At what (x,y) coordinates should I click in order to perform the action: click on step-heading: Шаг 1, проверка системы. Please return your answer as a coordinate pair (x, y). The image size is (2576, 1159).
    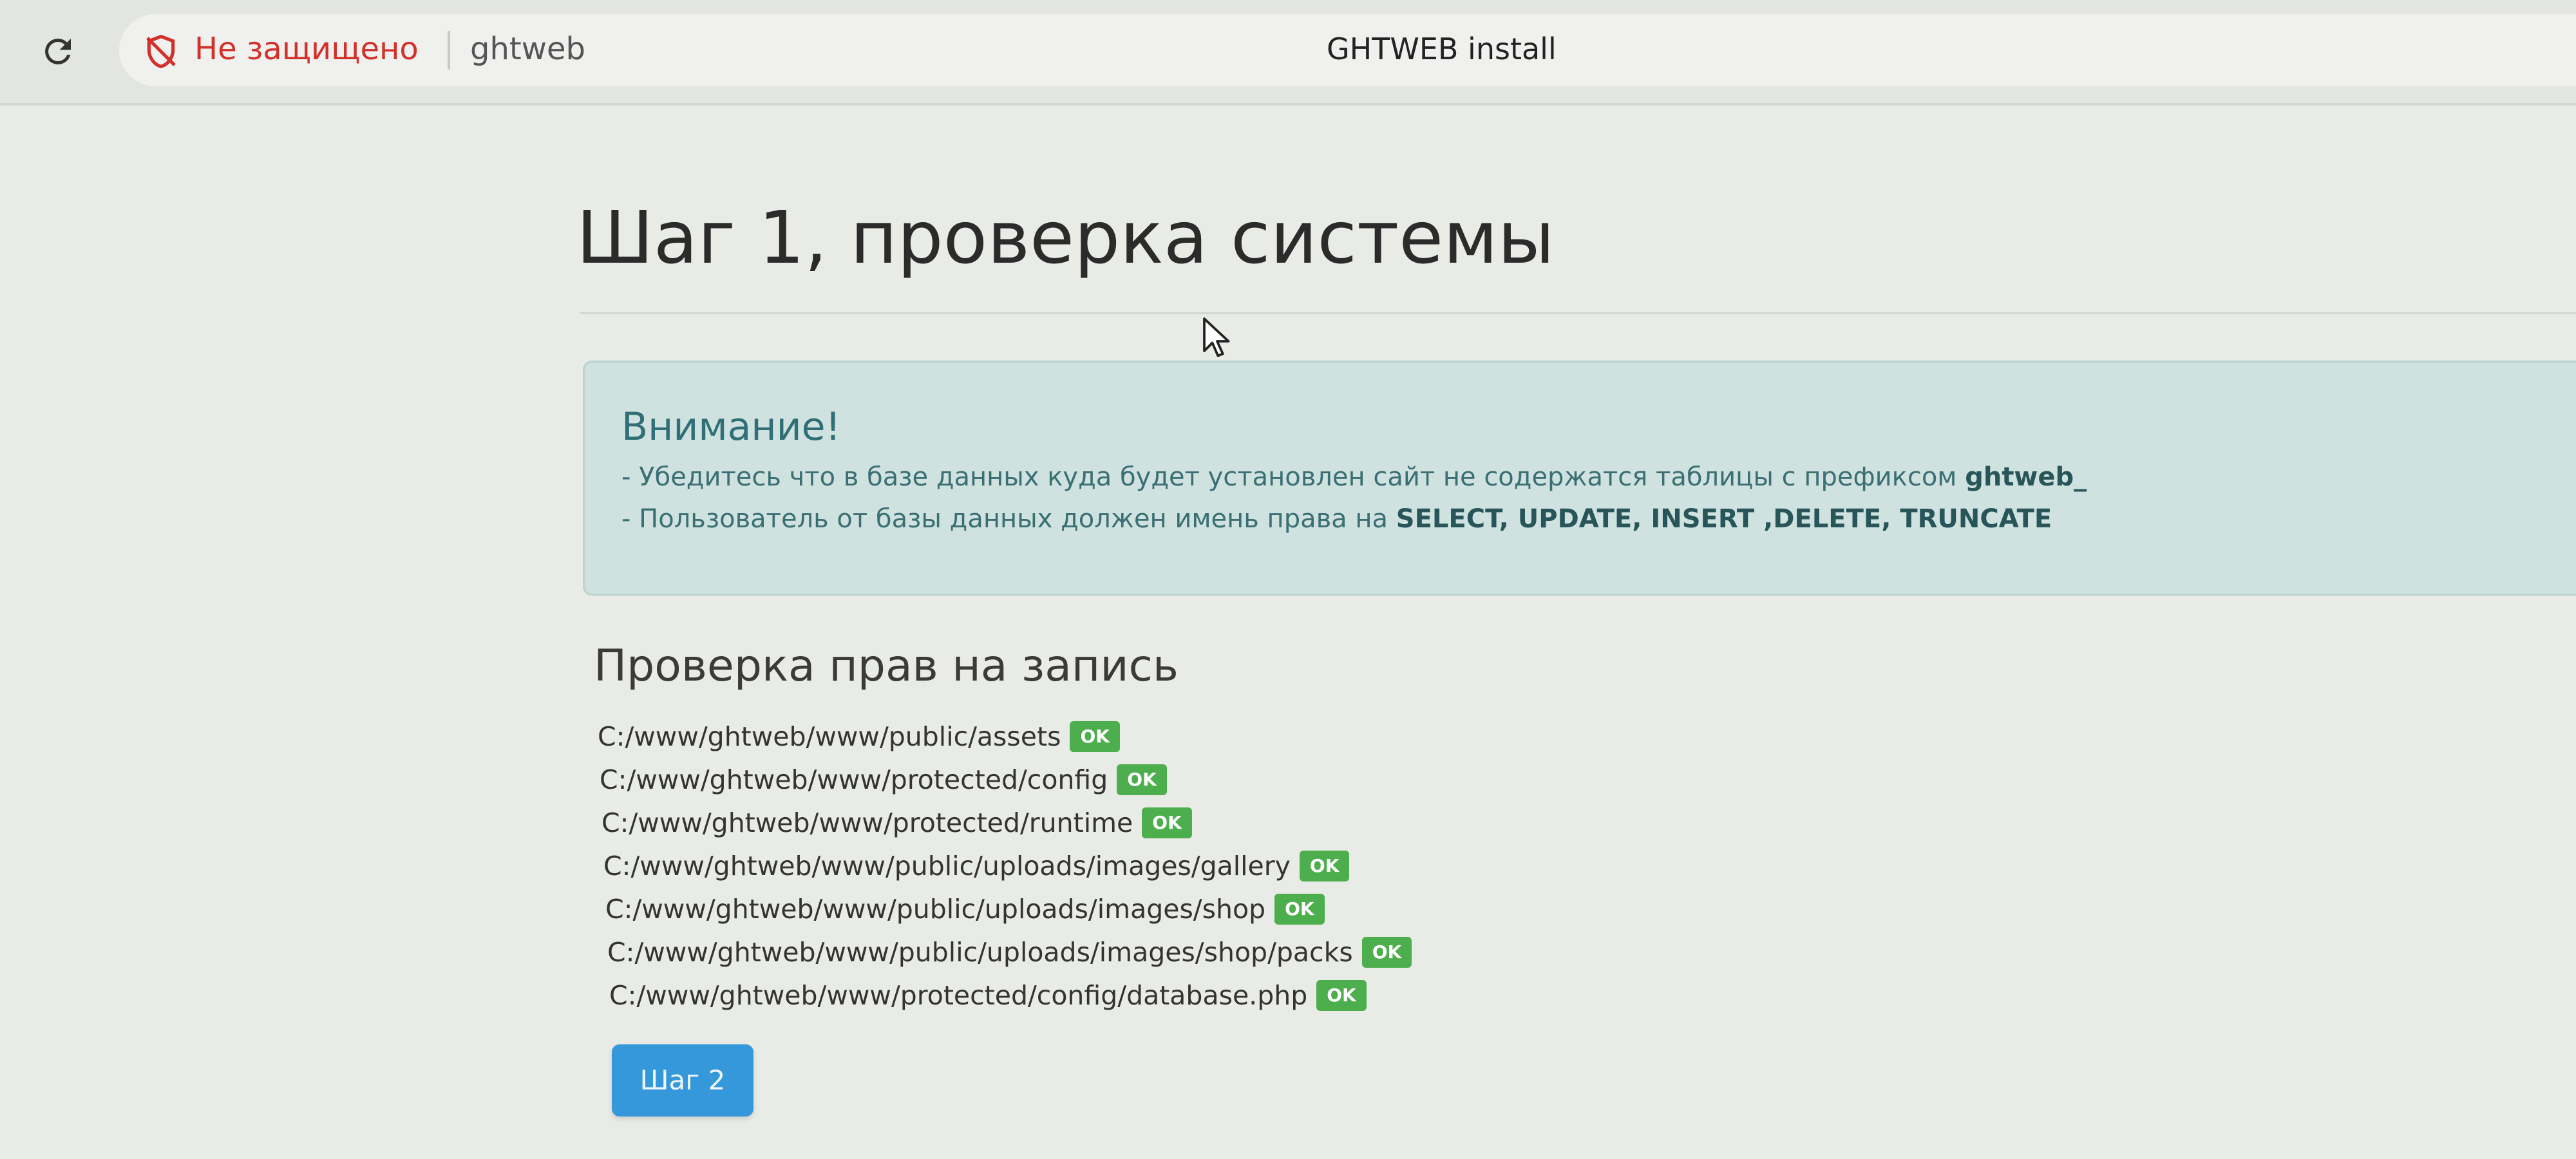
    Looking at the image, I should click on (1065, 238).